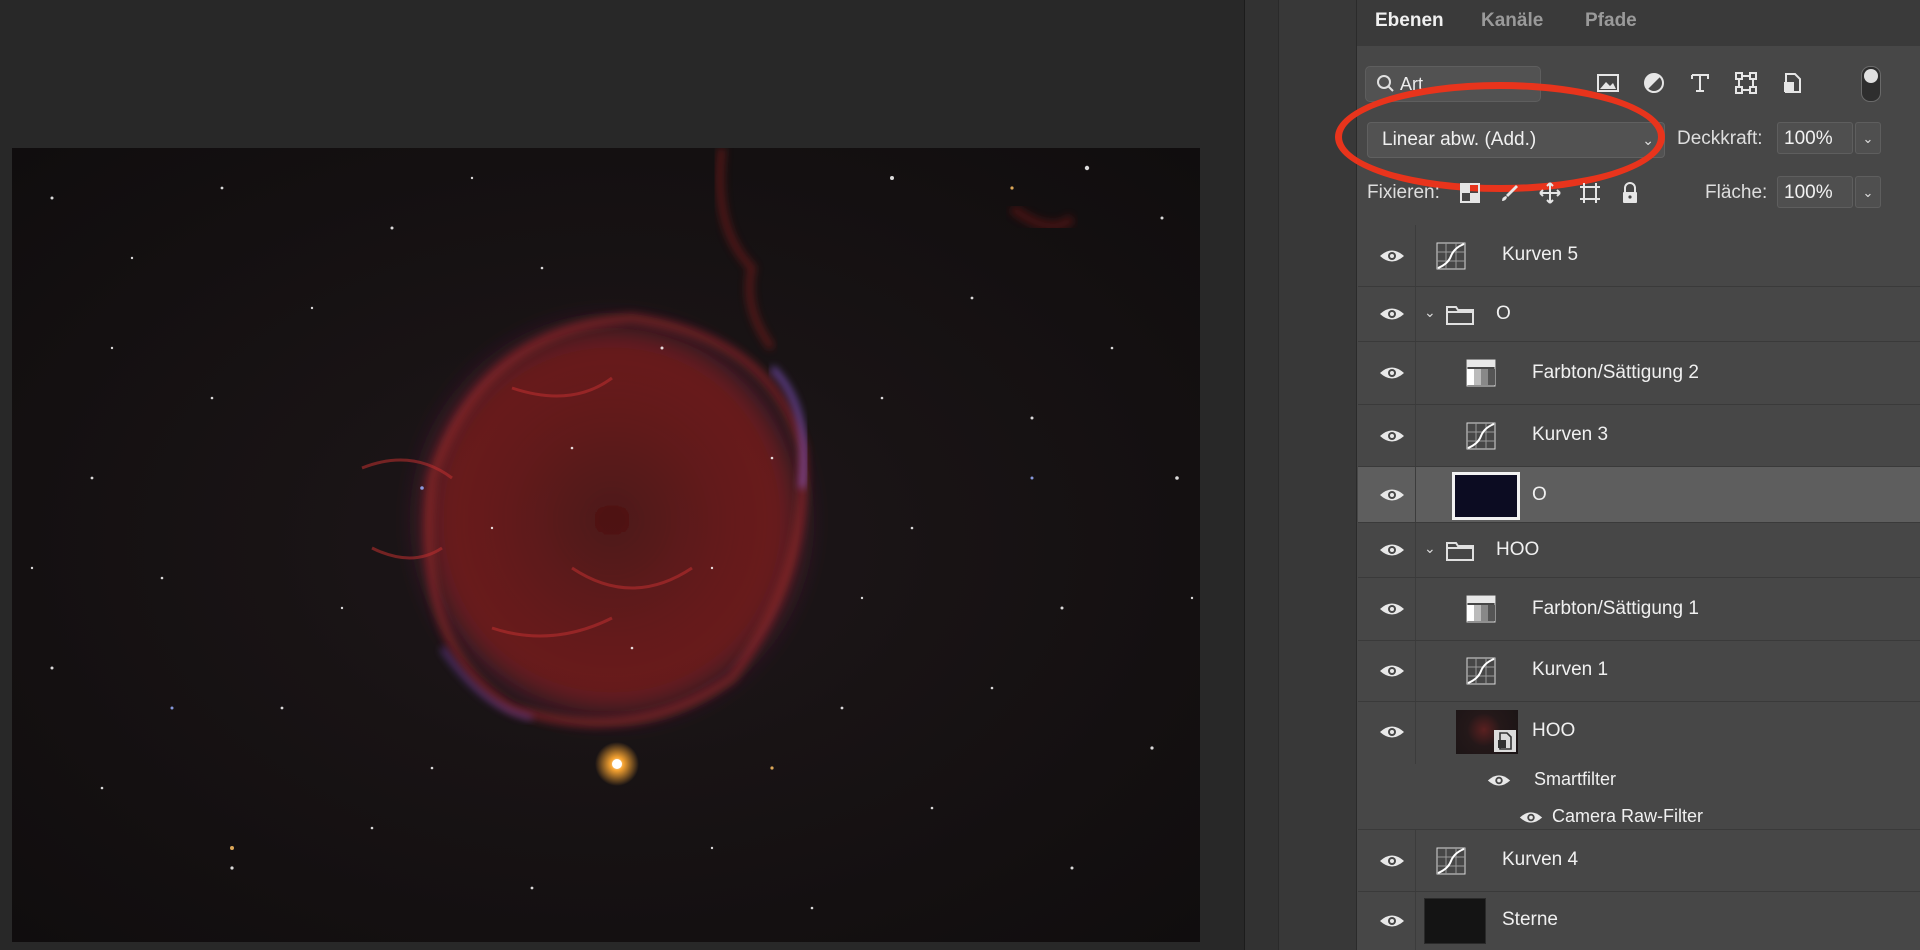  What do you see at coordinates (1871, 84) in the screenshot?
I see `filter-toggle-switch` at bounding box center [1871, 84].